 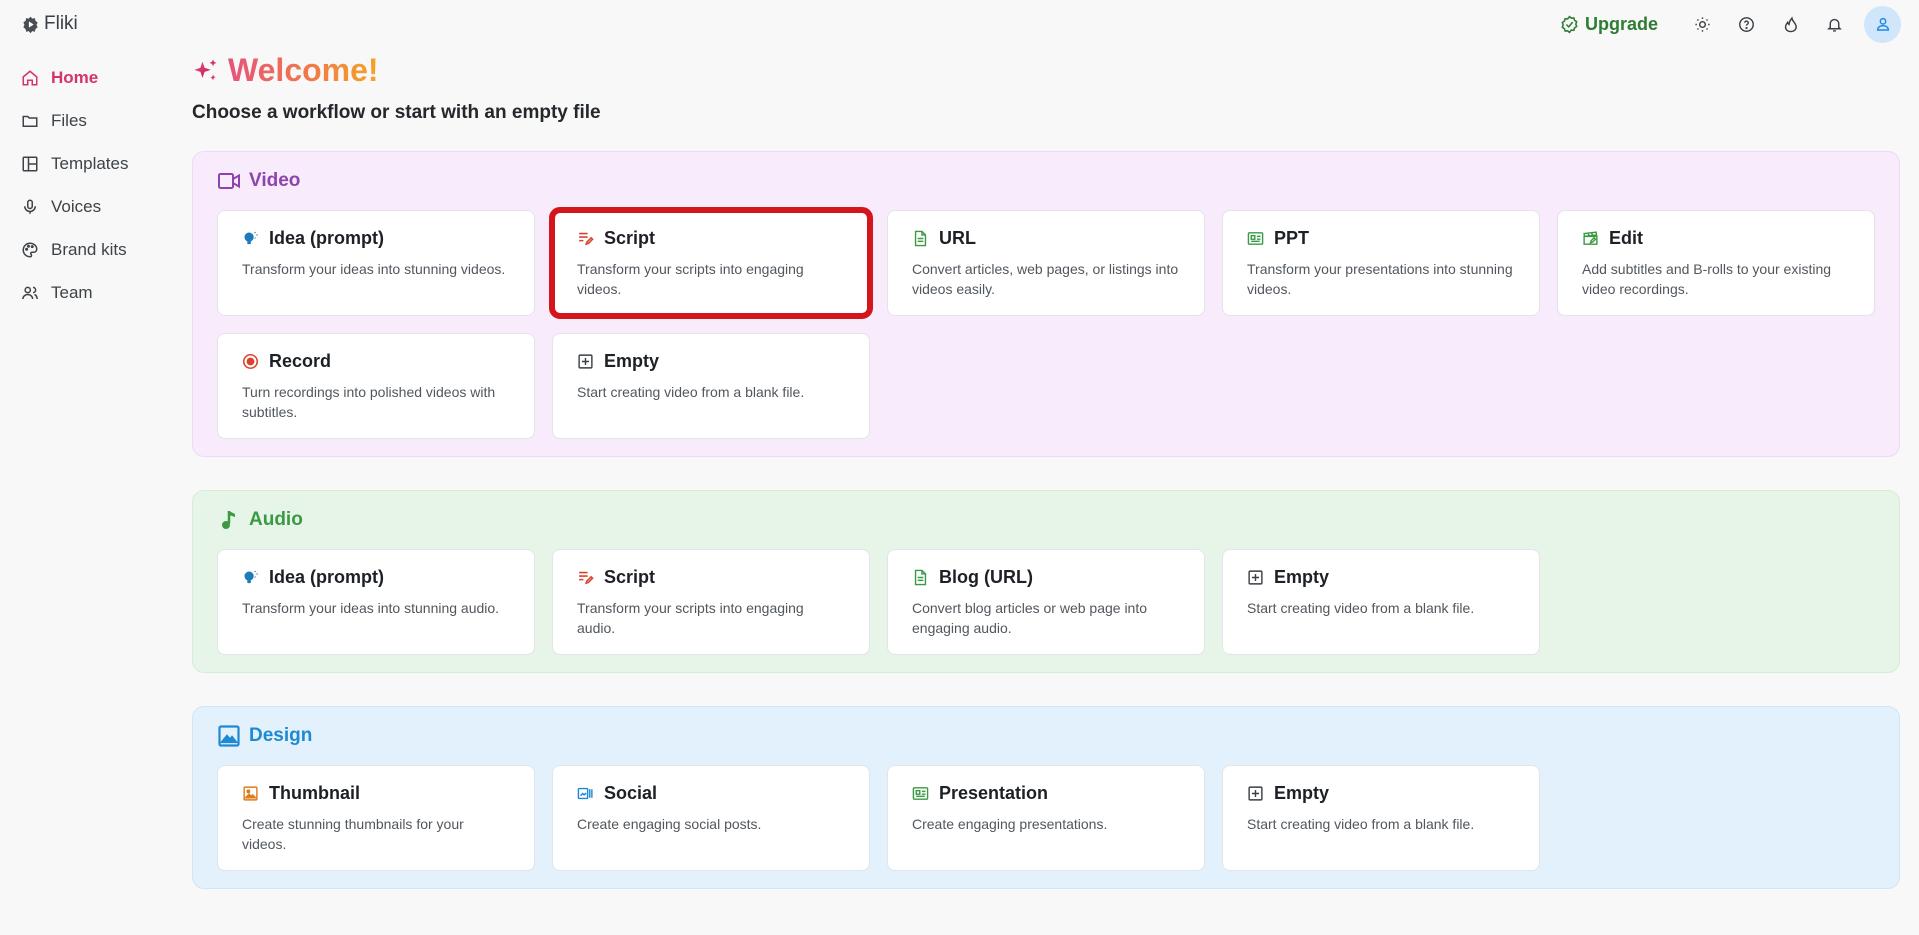 I want to click on sidebar-item-voices: Voices, so click(x=90, y=206).